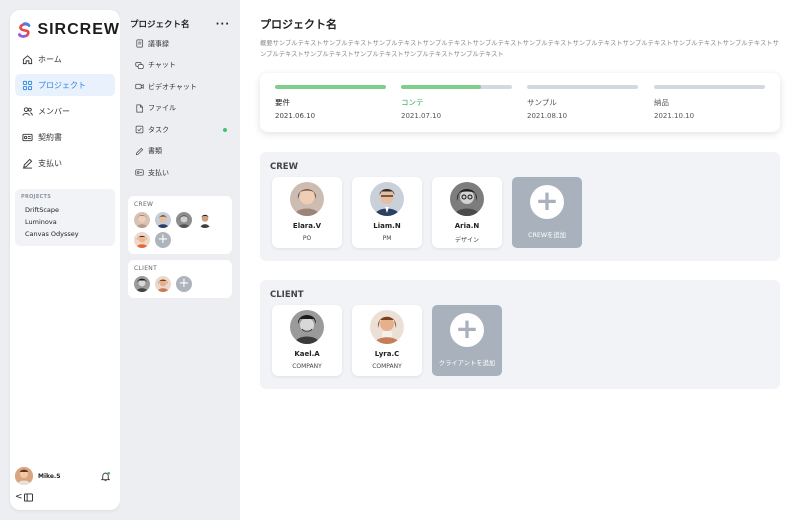 The image size is (800, 520). I want to click on stage-name: コンテ, so click(412, 102).